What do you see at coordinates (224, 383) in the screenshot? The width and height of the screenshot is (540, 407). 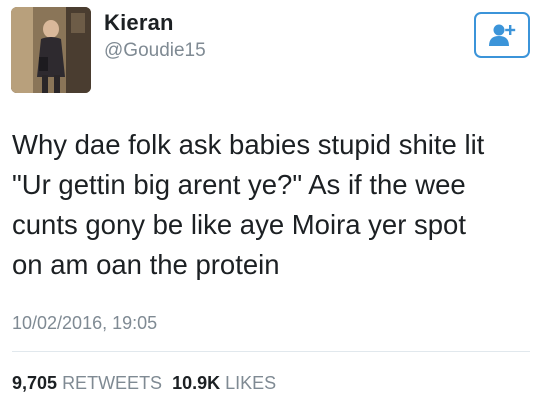 I see `likes-stat: 10.9K LIKES` at bounding box center [224, 383].